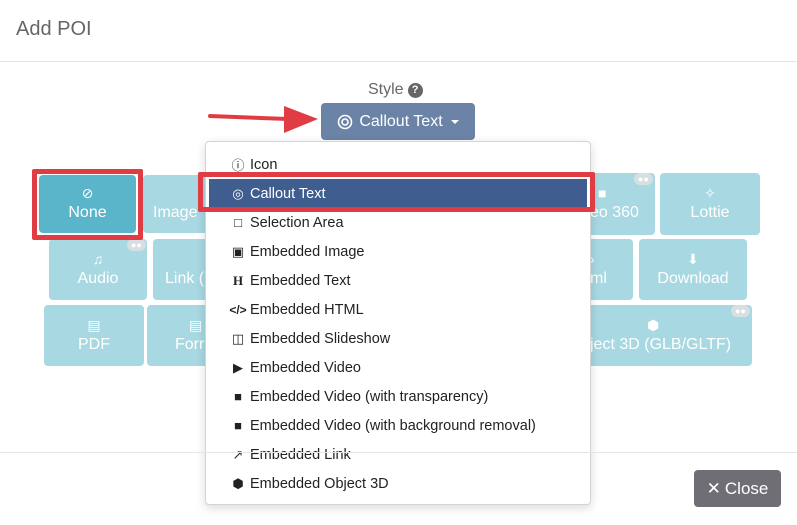  I want to click on tile-lottie: ✧ Lottie, so click(710, 204).